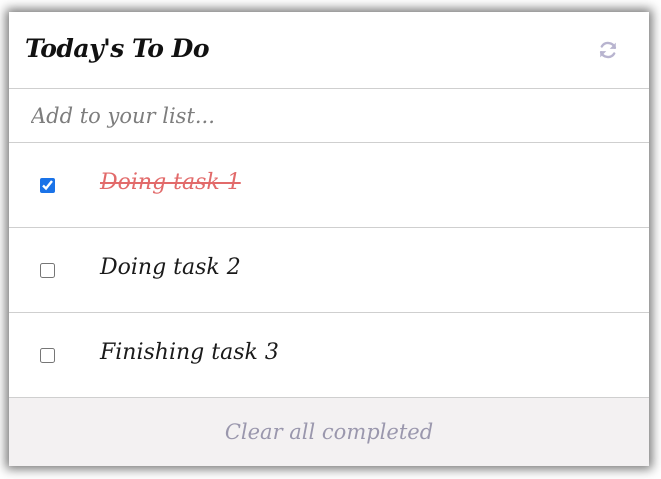  I want to click on add-task-input, so click(335, 116).